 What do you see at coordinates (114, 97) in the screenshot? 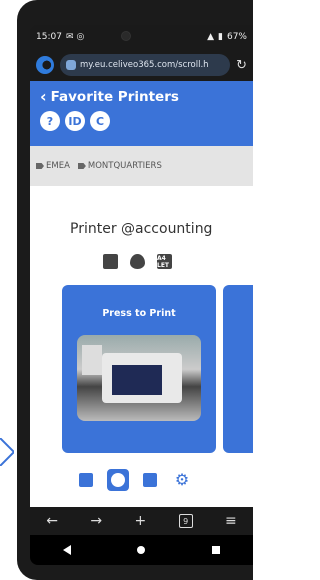
I see `page-title: Favorite Printers` at bounding box center [114, 97].